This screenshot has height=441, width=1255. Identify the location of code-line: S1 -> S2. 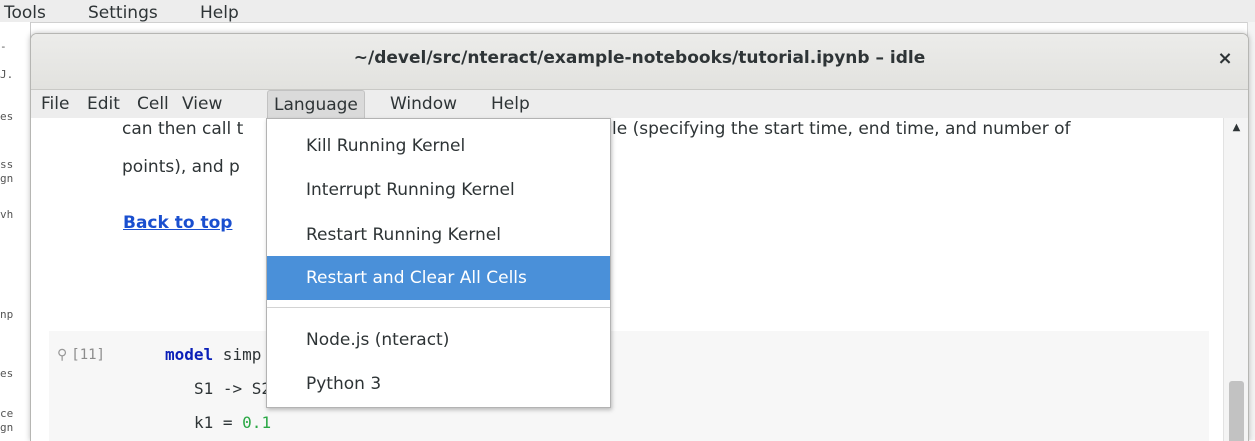
(233, 388).